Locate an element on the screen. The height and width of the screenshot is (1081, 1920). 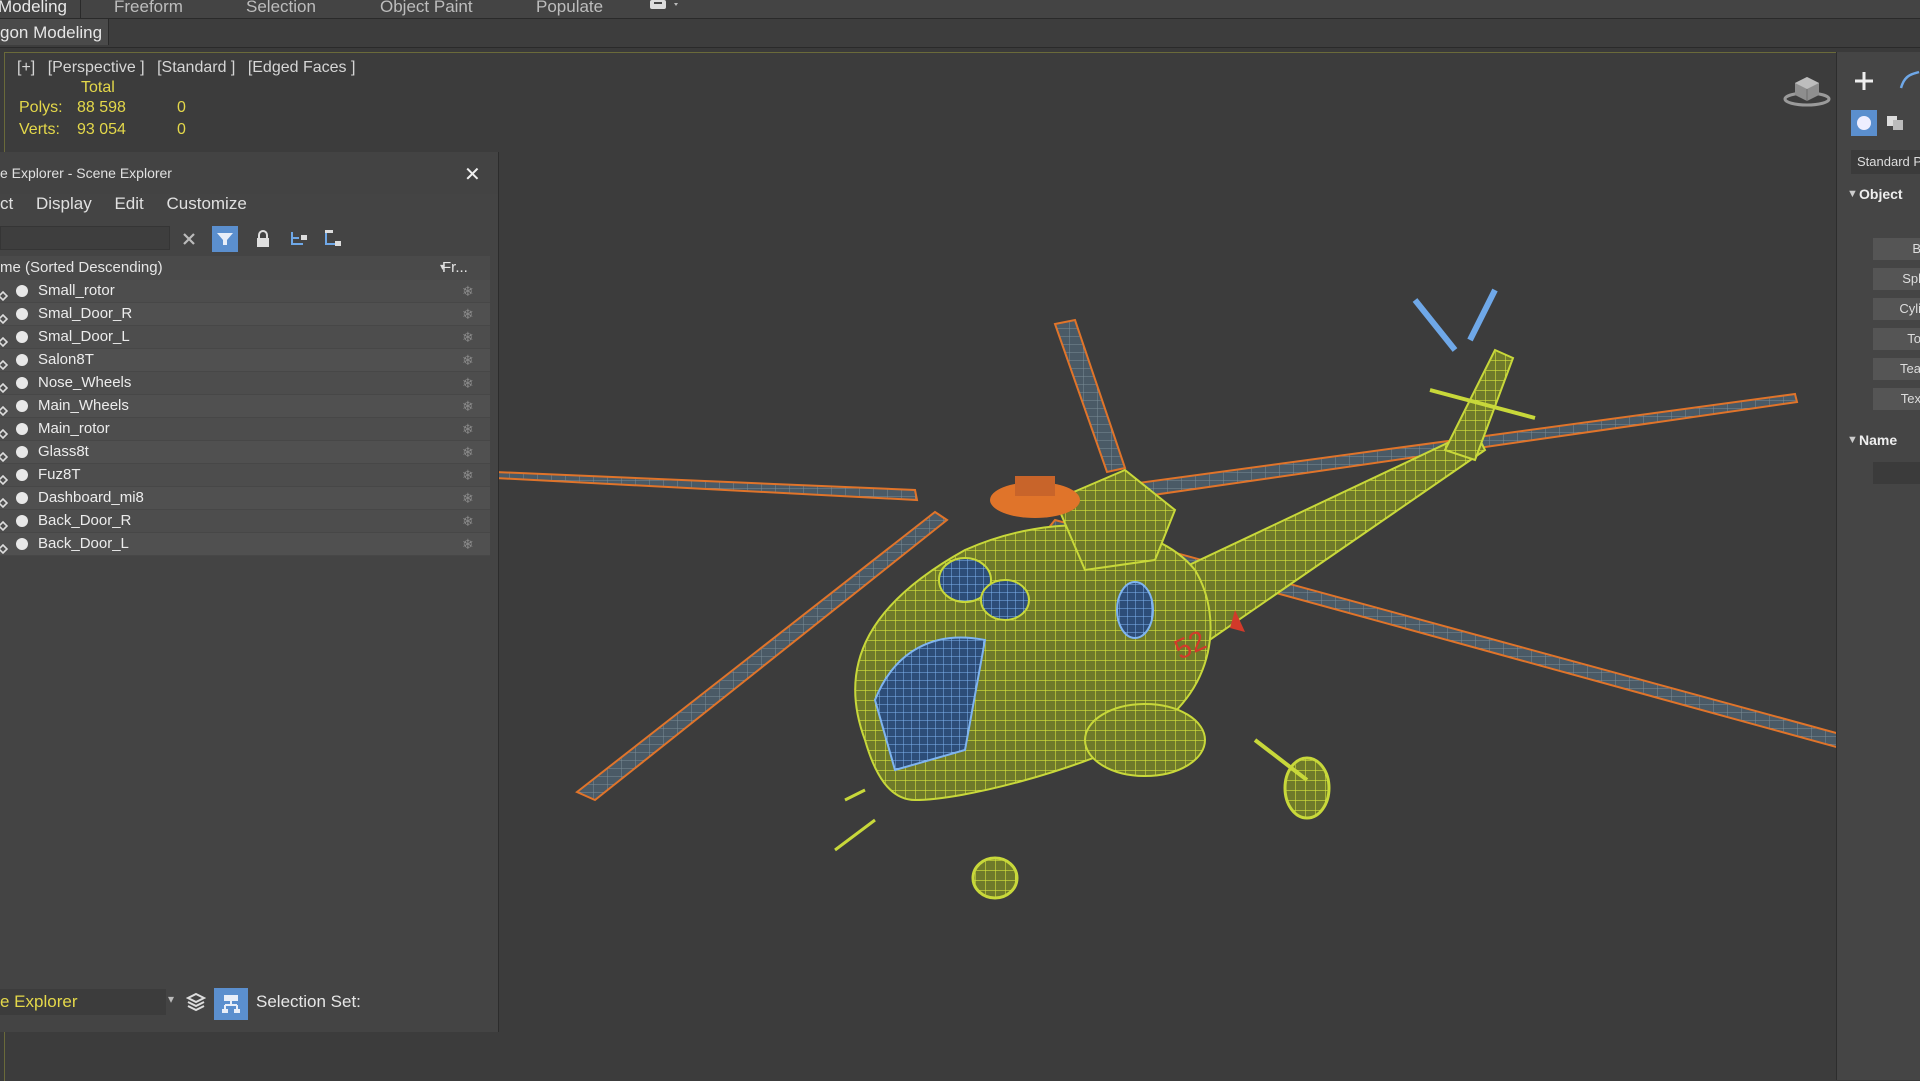
menu-display: Display is located at coordinates (64, 203).